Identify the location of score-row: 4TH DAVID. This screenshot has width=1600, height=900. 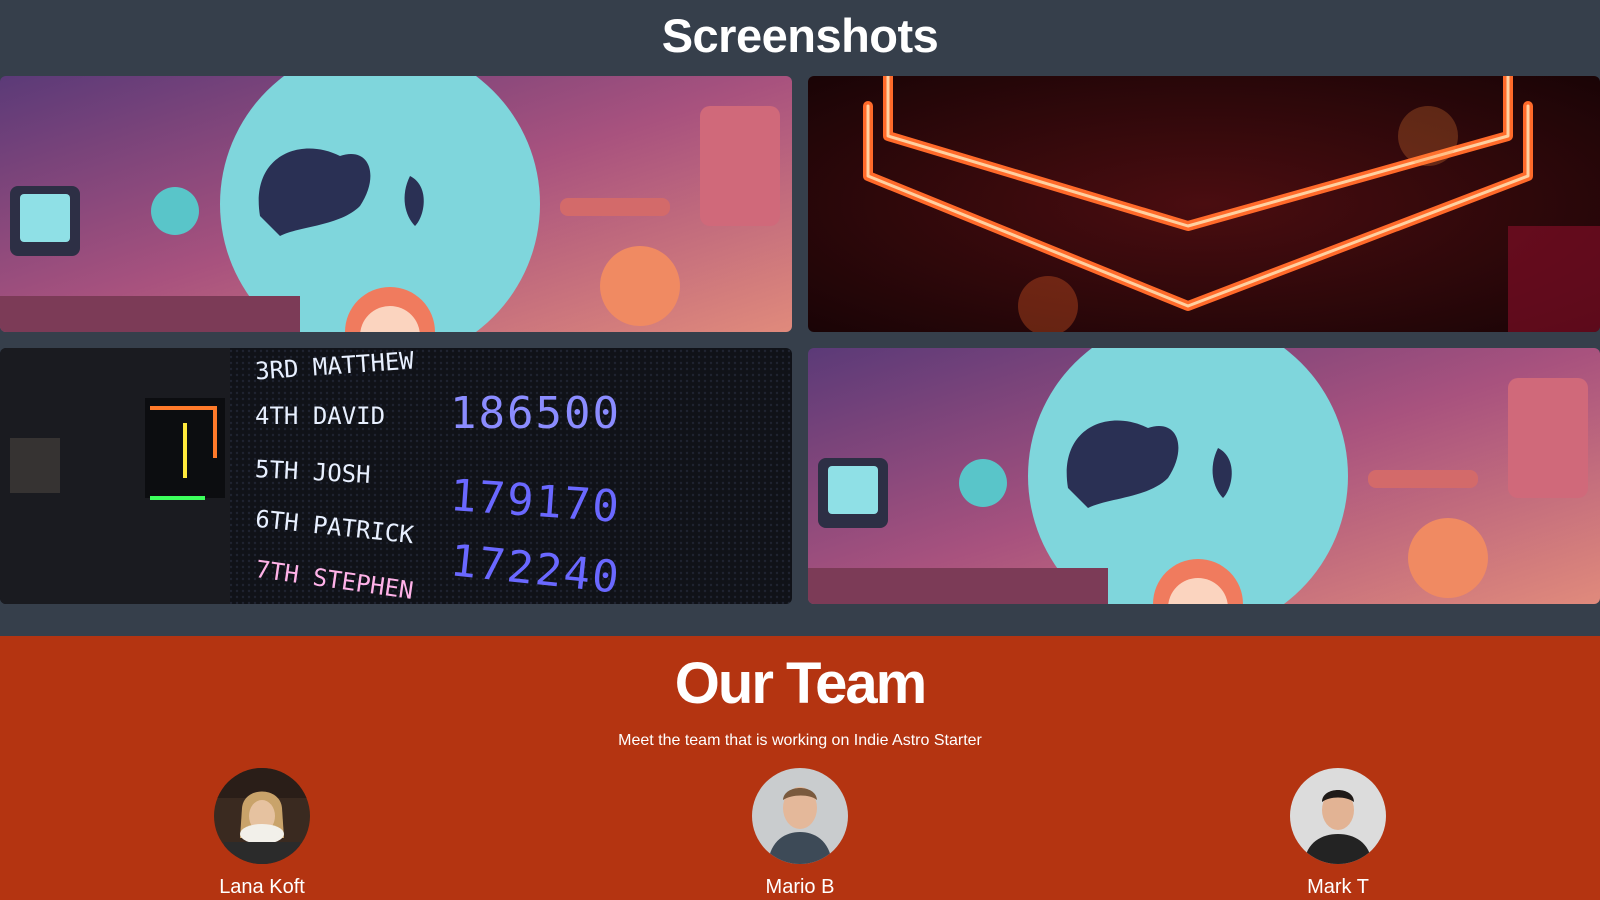
(320, 416).